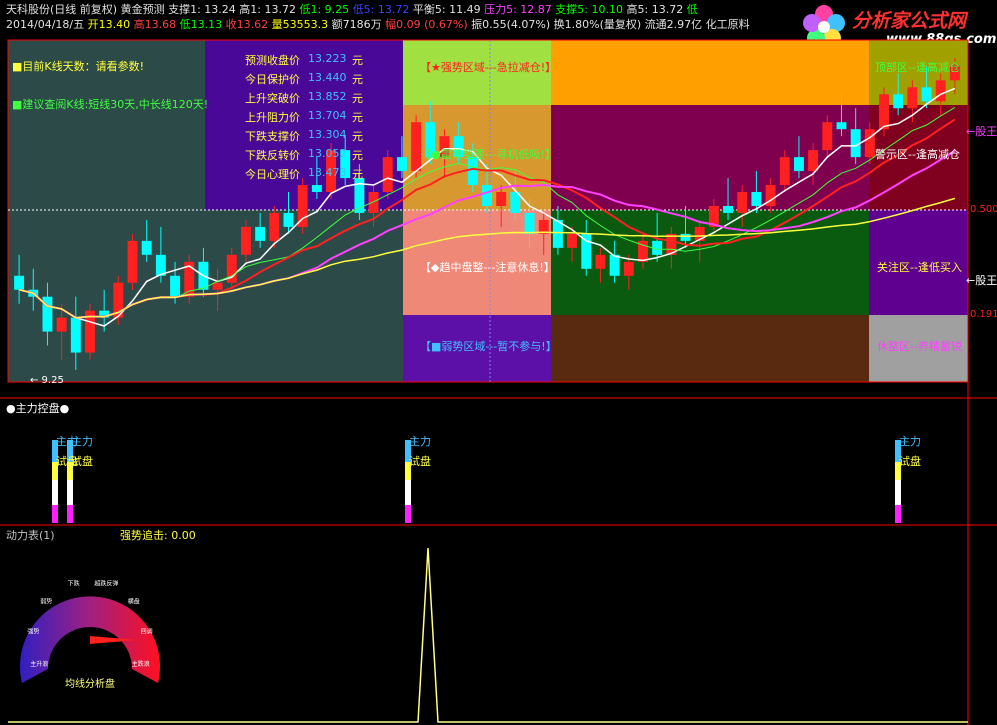 This screenshot has height=725, width=997. I want to click on gauge-marker-label: 回调, so click(147, 632).